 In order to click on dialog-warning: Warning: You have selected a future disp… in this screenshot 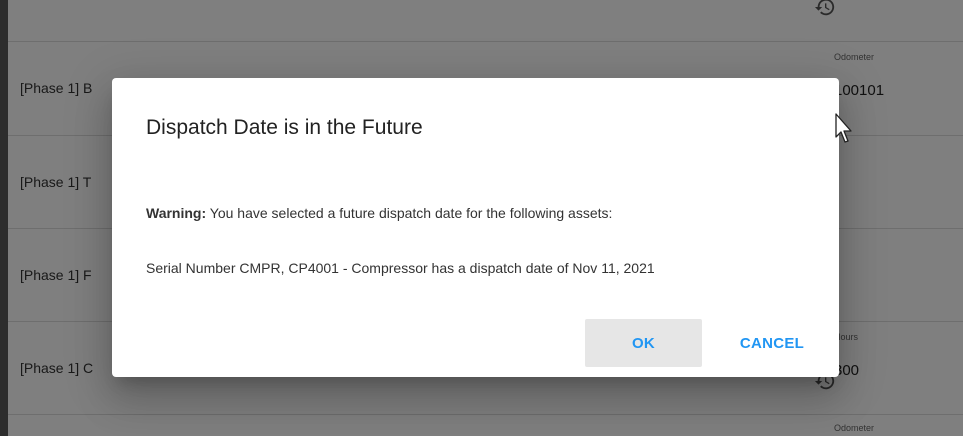, I will do `click(379, 213)`.